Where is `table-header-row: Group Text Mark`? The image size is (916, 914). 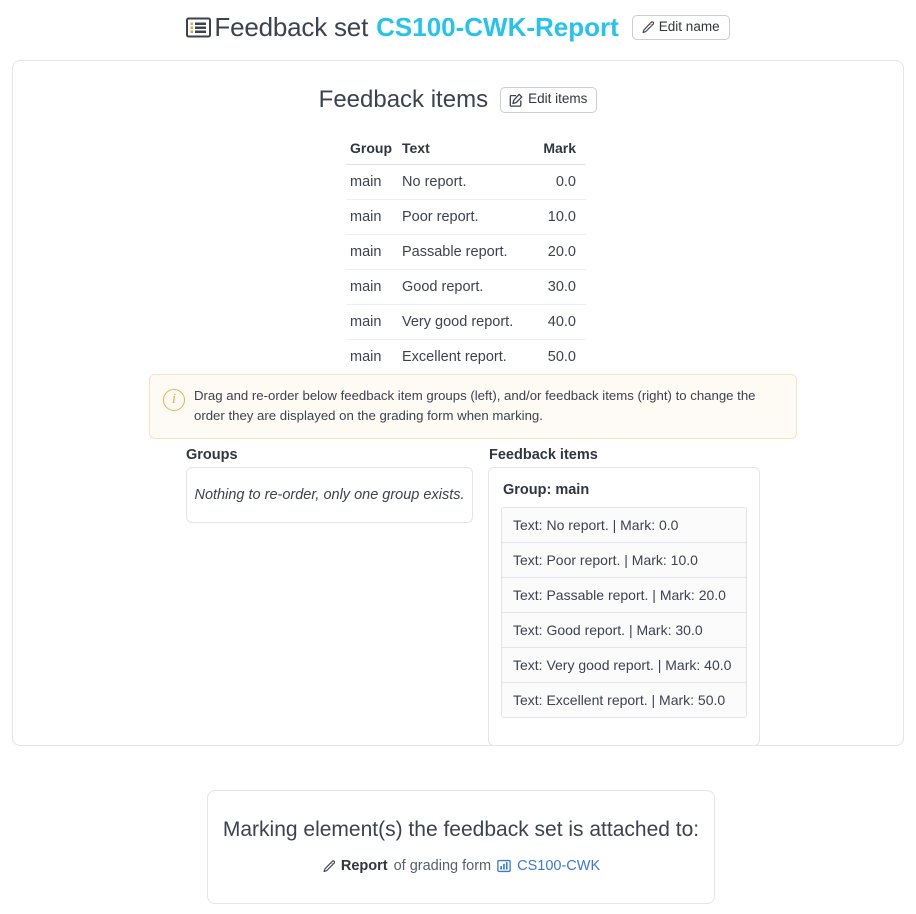
table-header-row: Group Text Mark is located at coordinates (466, 150).